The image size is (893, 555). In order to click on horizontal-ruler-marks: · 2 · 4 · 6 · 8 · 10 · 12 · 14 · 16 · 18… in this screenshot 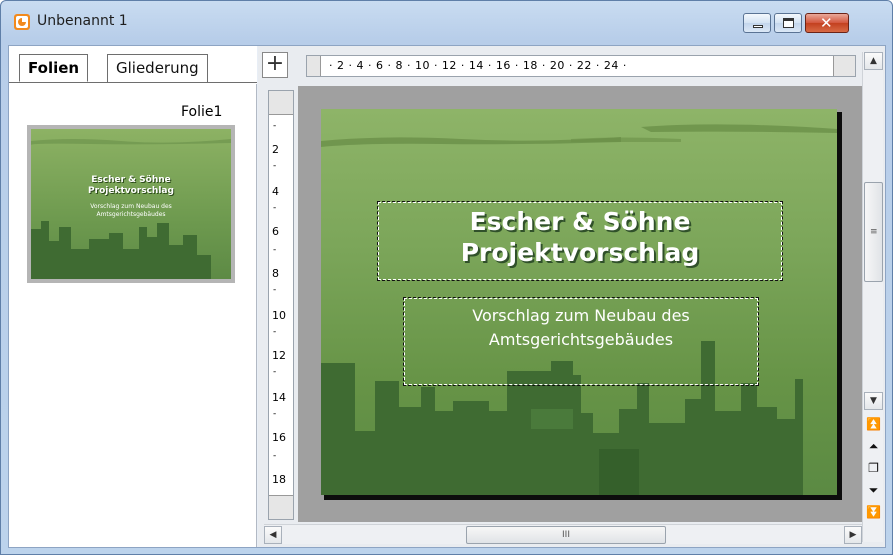, I will do `click(478, 65)`.